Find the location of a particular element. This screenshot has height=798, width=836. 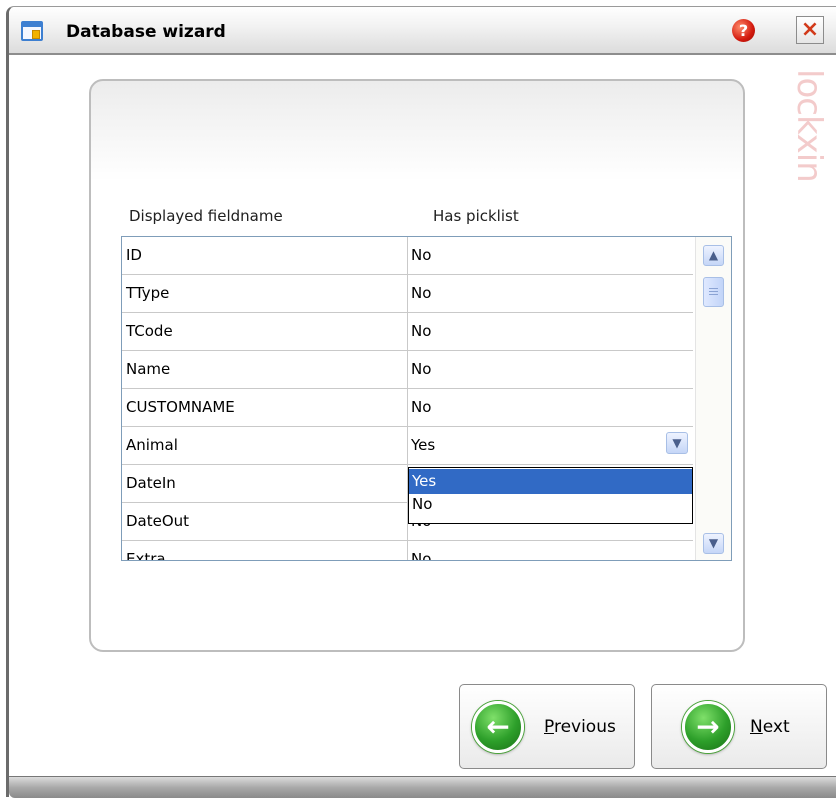

column-header-fieldname: Displayed fieldname is located at coordinates (206, 216).